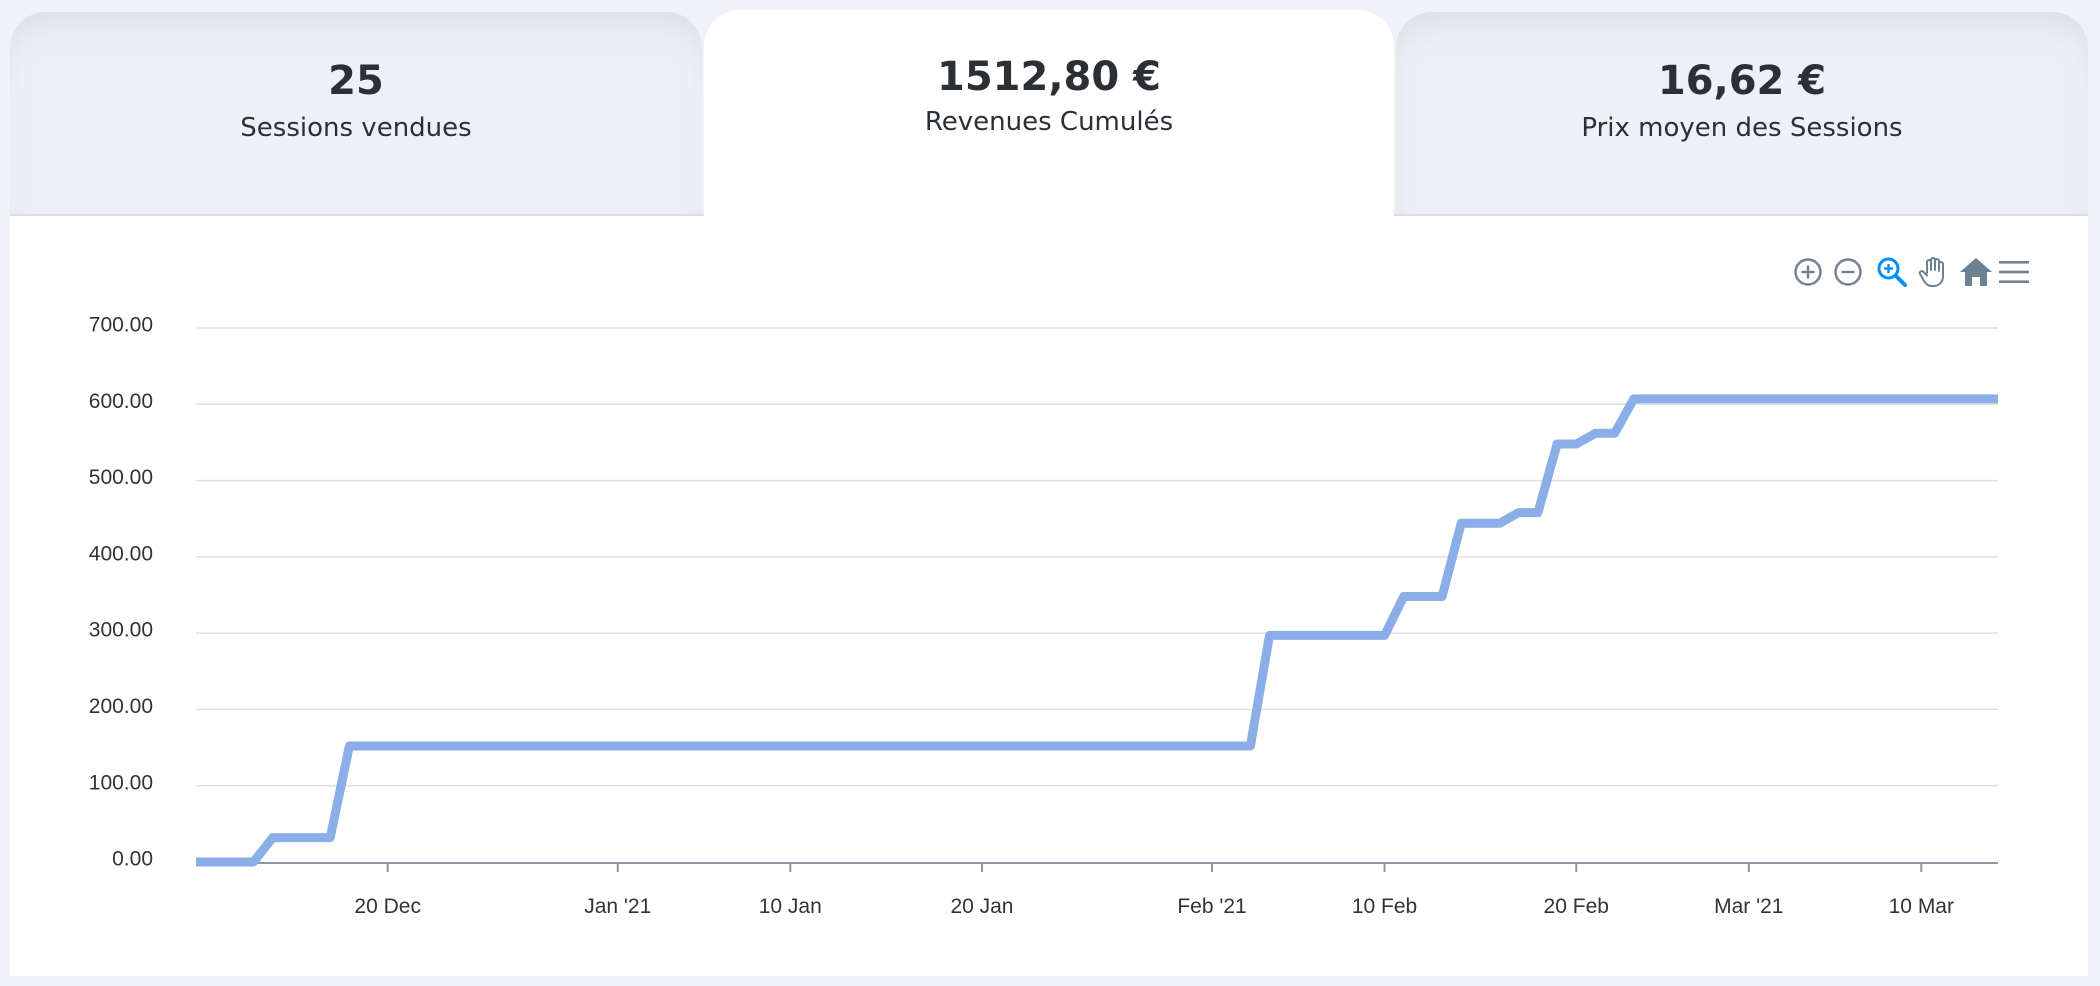 Image resolution: width=2100 pixels, height=986 pixels. Describe the element at coordinates (1049, 77) in the screenshot. I see `cumulative-revenue-value: 1512,80 €` at that location.